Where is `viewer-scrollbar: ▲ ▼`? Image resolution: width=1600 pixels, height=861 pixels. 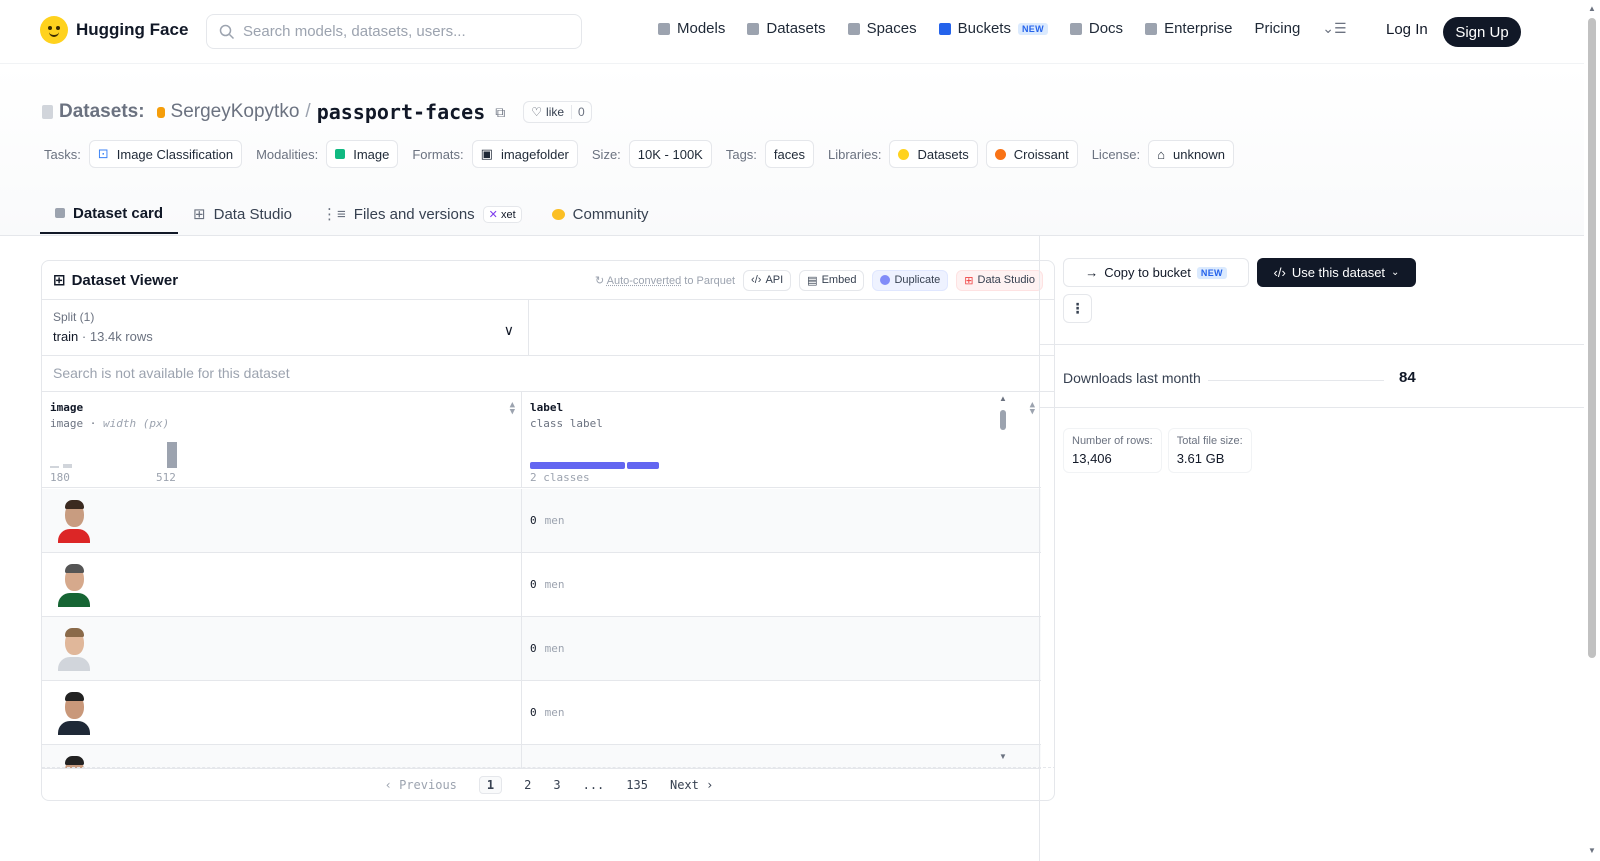 viewer-scrollbar: ▲ ▼ is located at coordinates (1003, 580).